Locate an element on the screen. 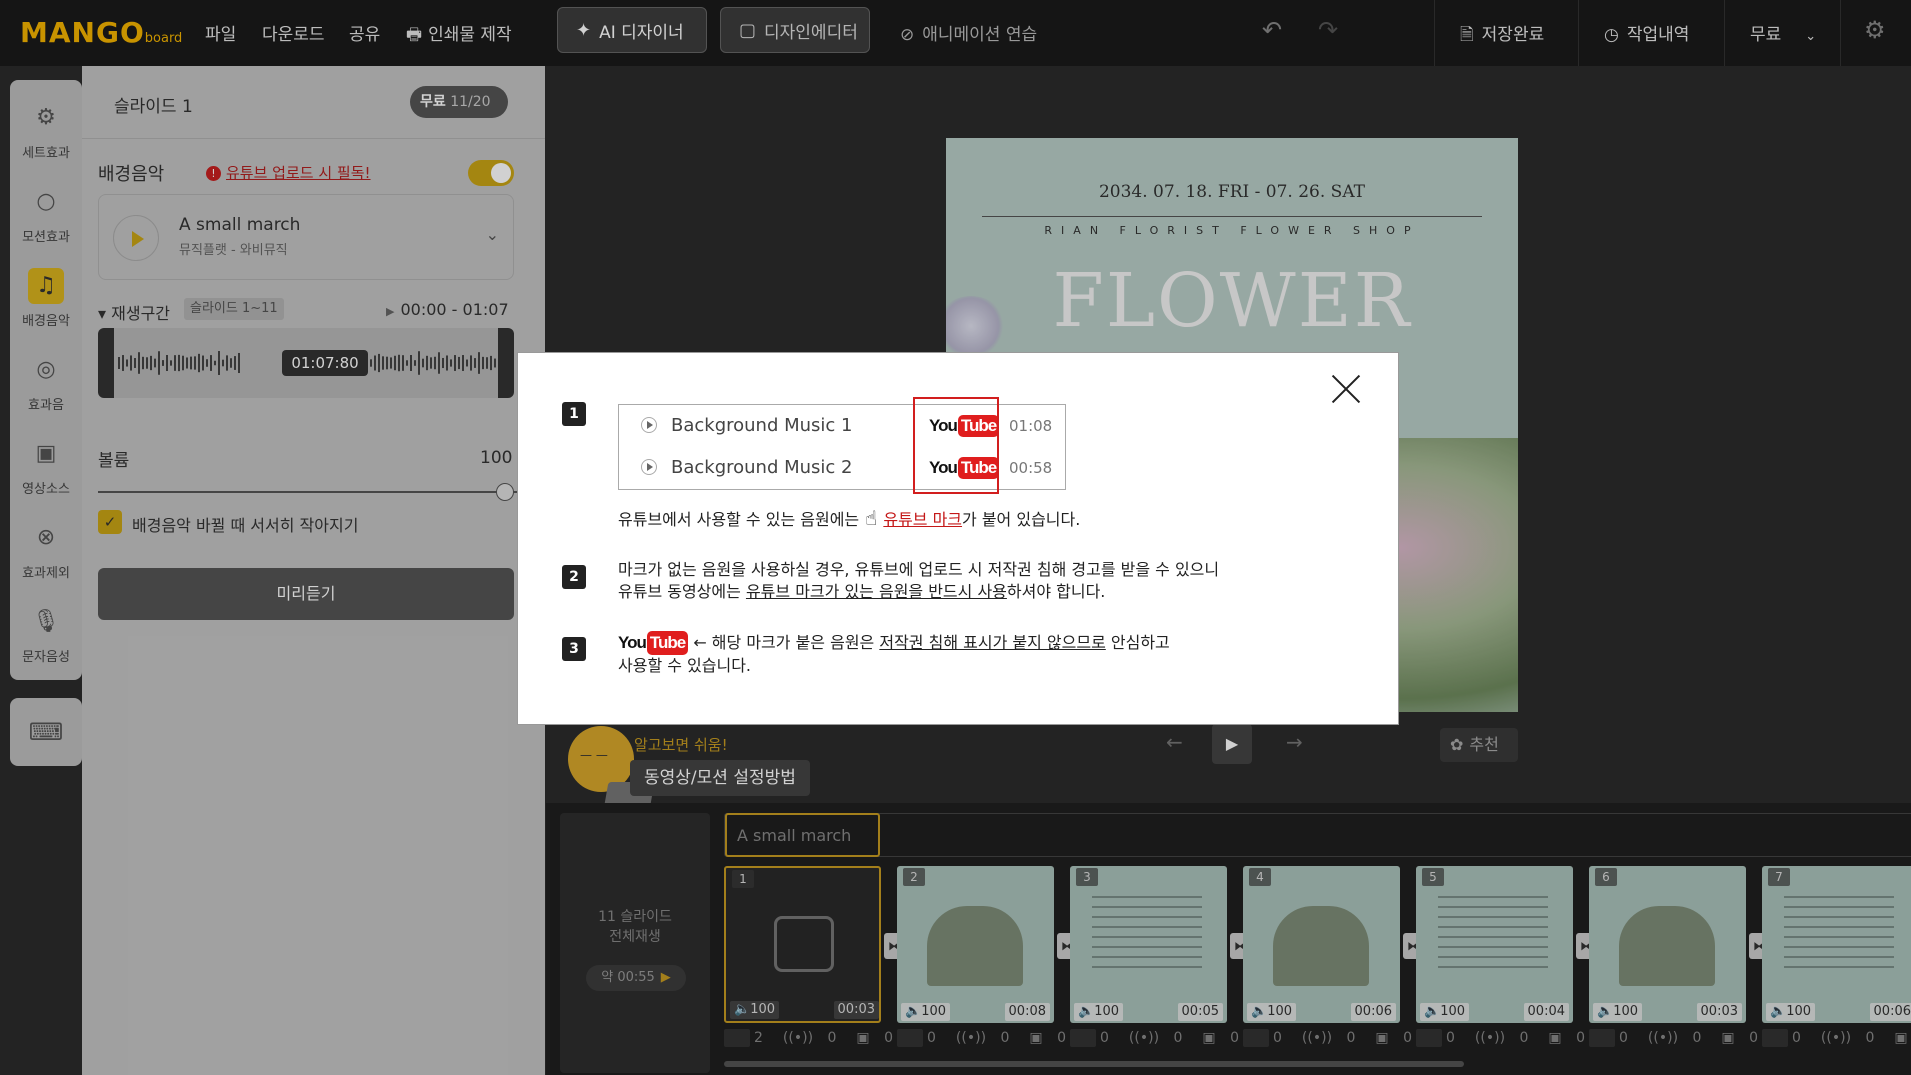 This screenshot has height=1075, width=1911. step-number: 2 is located at coordinates (574, 577).